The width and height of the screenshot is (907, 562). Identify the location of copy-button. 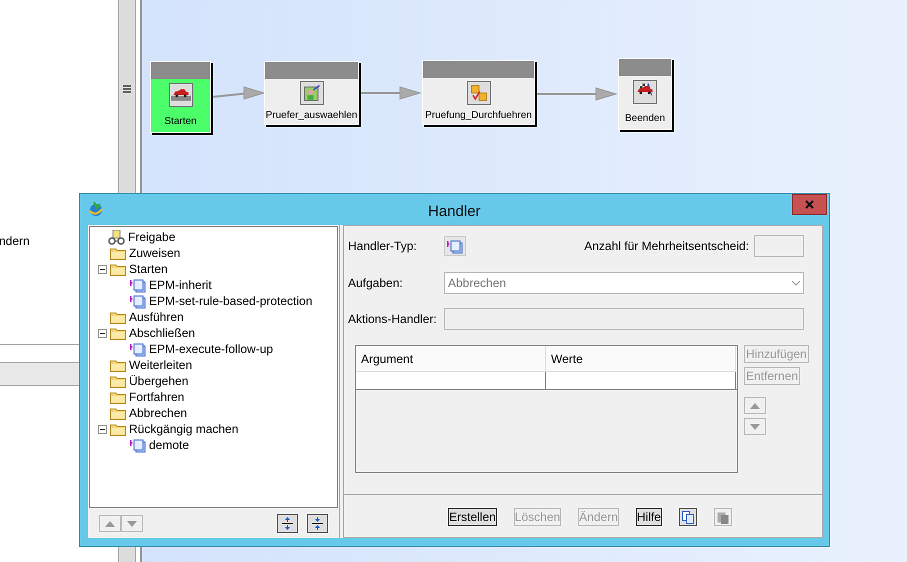
(687, 517).